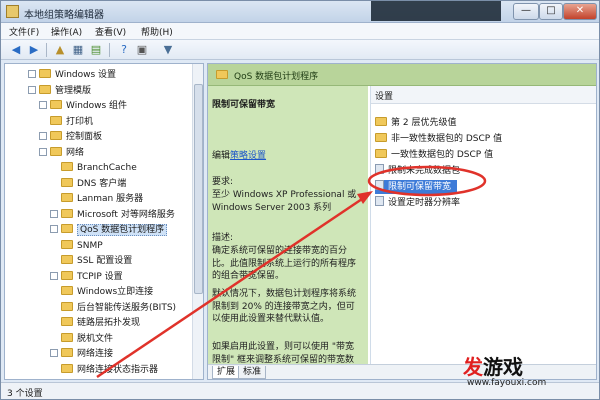 Image resolution: width=600 pixels, height=400 pixels. I want to click on settings-list-item: 非一致性数据包的 DSCP 值, so click(438, 139).